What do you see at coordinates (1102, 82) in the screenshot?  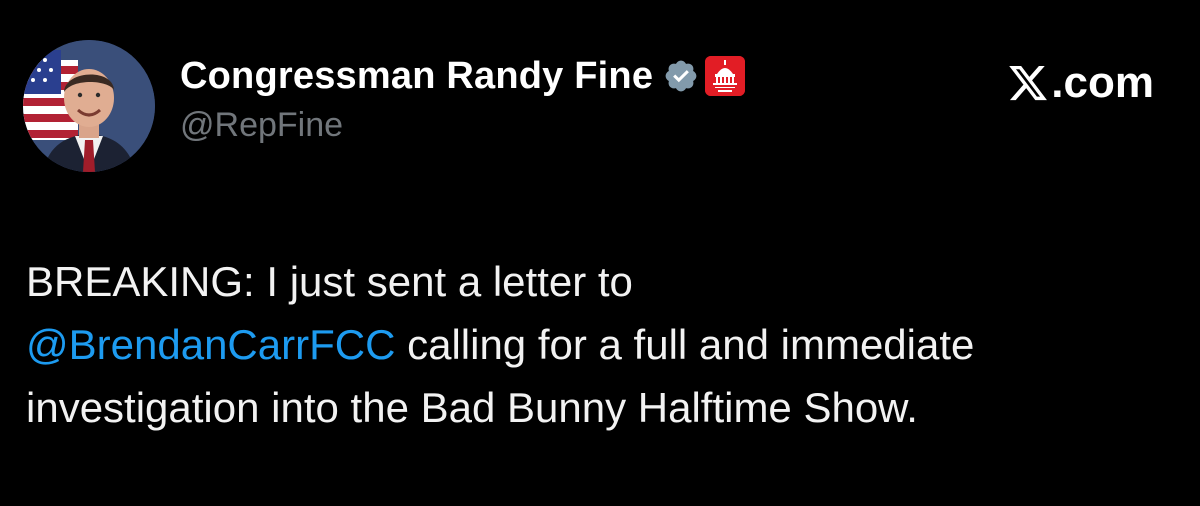 I see `x-com-label: .com` at bounding box center [1102, 82].